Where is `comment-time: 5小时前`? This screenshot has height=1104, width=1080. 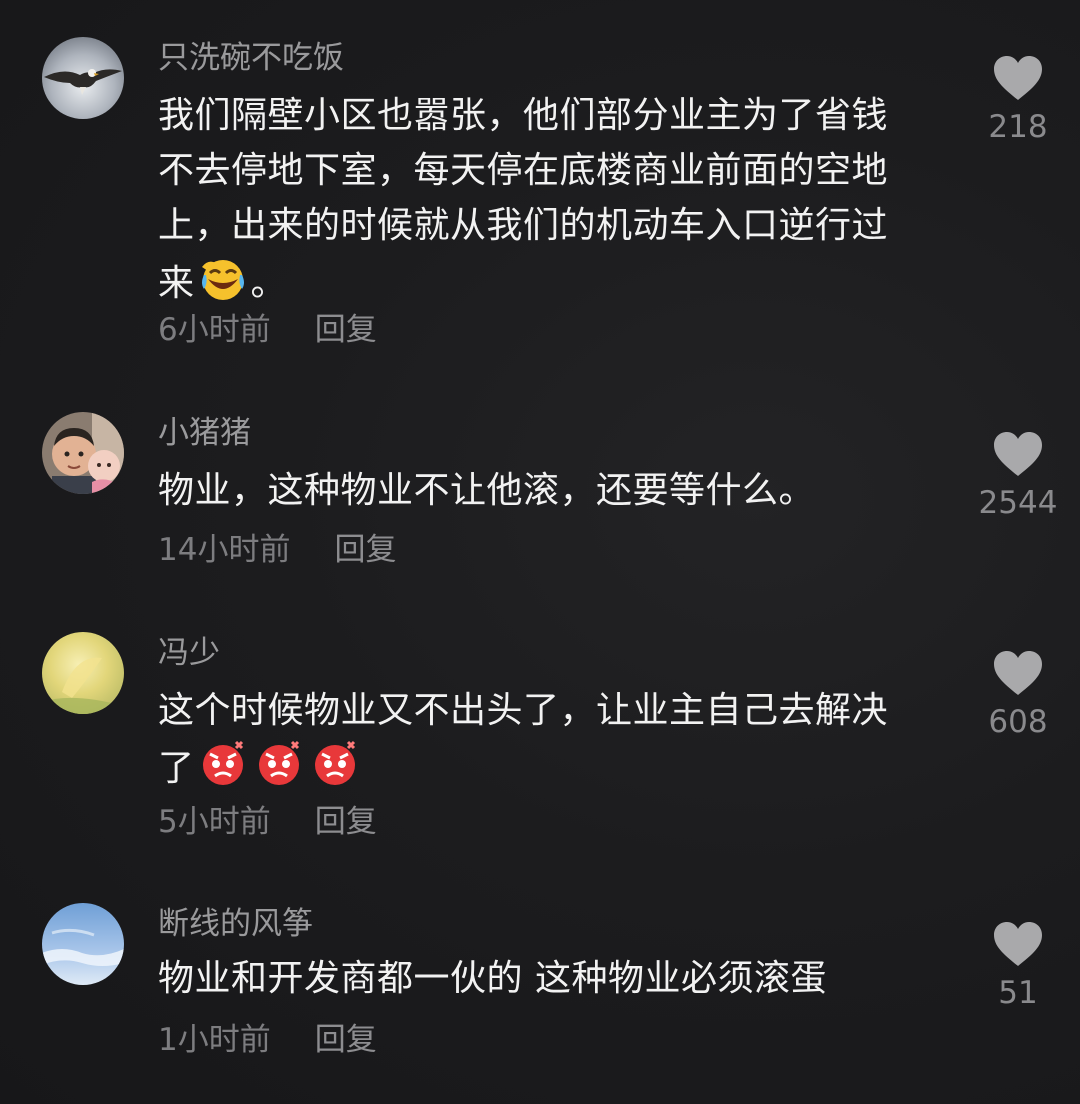 comment-time: 5小时前 is located at coordinates (214, 822).